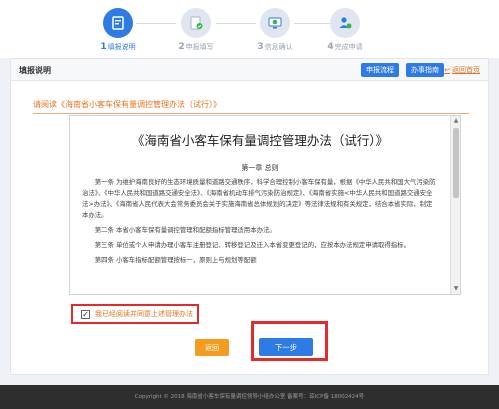 Image resolution: width=499 pixels, height=409 pixels. What do you see at coordinates (199, 47) in the screenshot?
I see `step-label: 申报填写` at bounding box center [199, 47].